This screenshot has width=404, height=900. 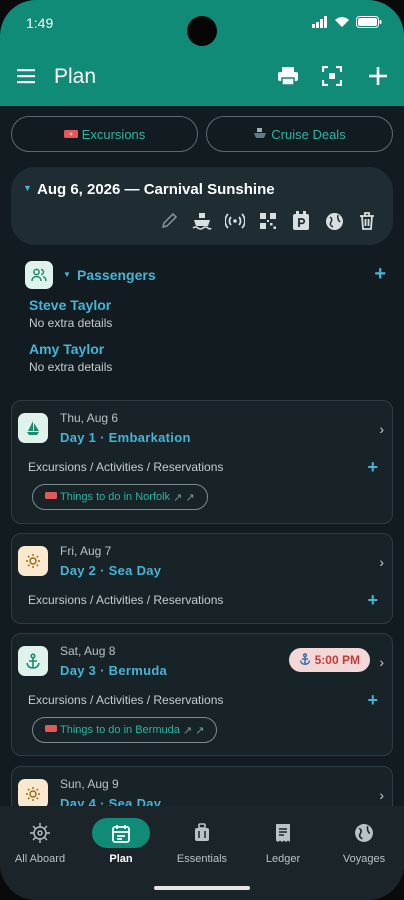 What do you see at coordinates (67, 349) in the screenshot?
I see `passenger-name: Amy Taylor` at bounding box center [67, 349].